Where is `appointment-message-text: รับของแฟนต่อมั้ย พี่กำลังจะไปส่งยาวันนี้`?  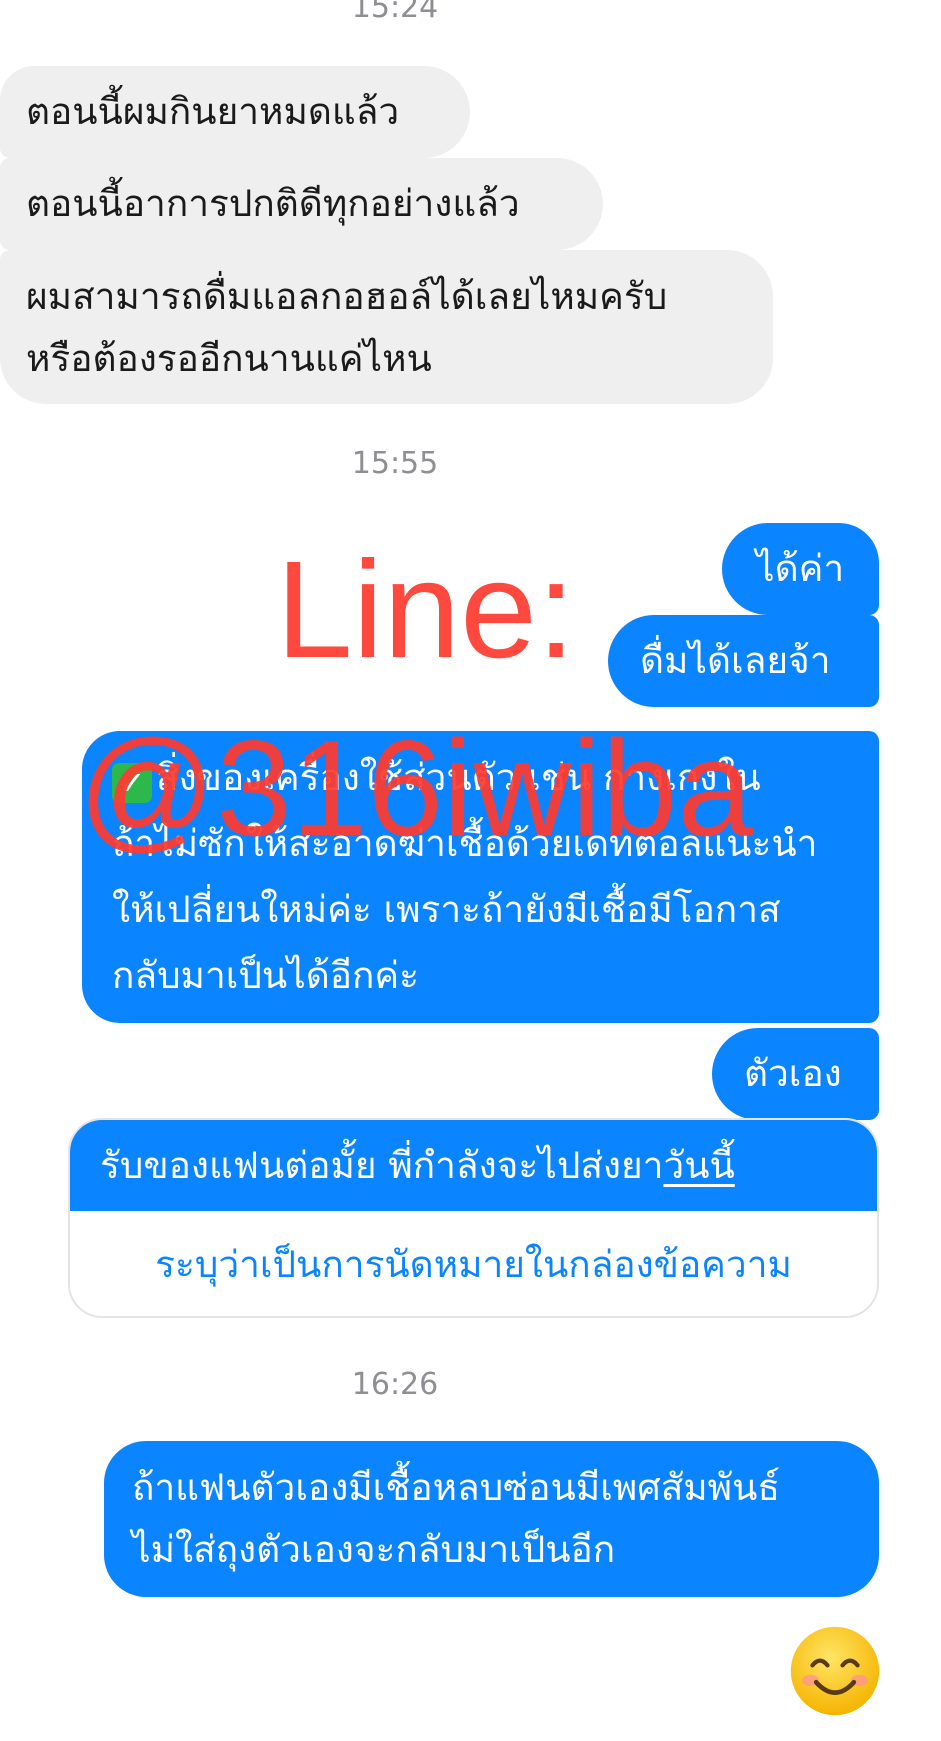
appointment-message-text: รับของแฟนต่อมั้ย พี่กำลังจะไปส่งยาวันนี้ is located at coordinates (473, 1165).